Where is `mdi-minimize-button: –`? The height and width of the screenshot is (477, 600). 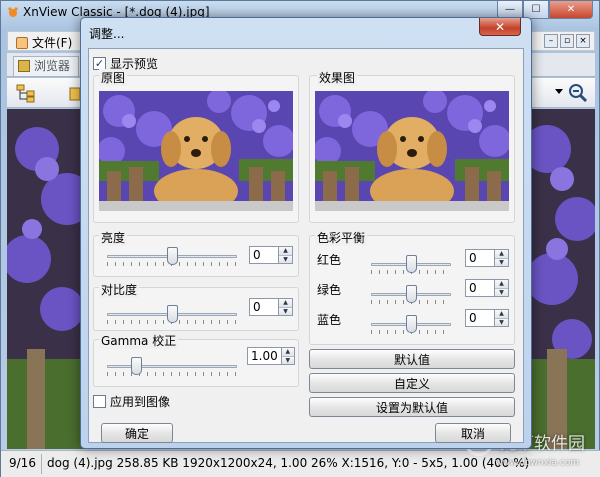 mdi-minimize-button: – is located at coordinates (551, 41).